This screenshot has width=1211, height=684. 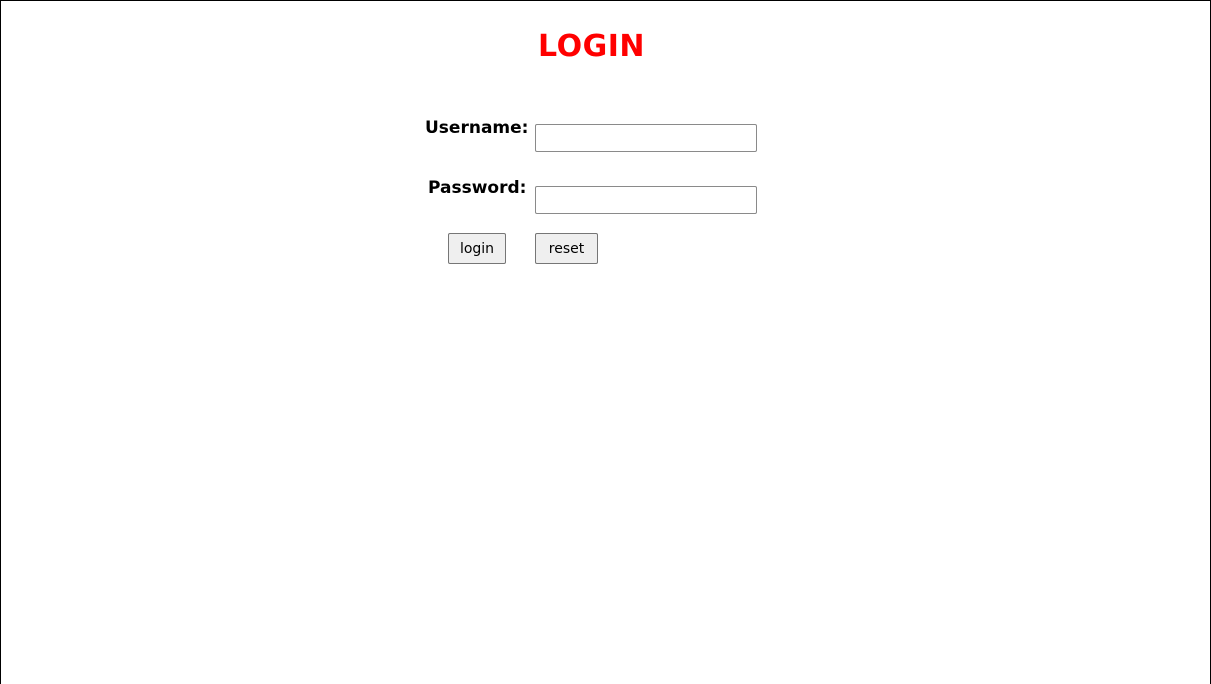 What do you see at coordinates (477, 188) in the screenshot?
I see `password-label: Password:` at bounding box center [477, 188].